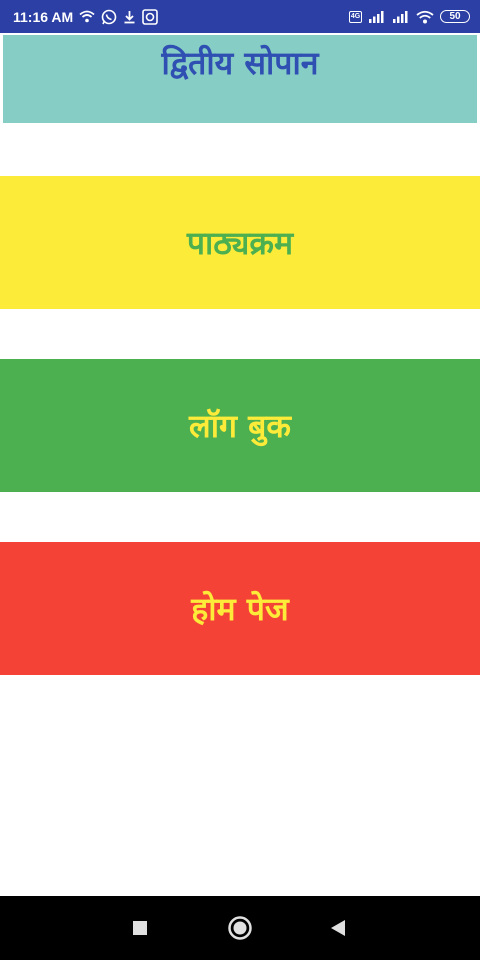  I want to click on log-book-button-label: लॉग बुक, so click(240, 426).